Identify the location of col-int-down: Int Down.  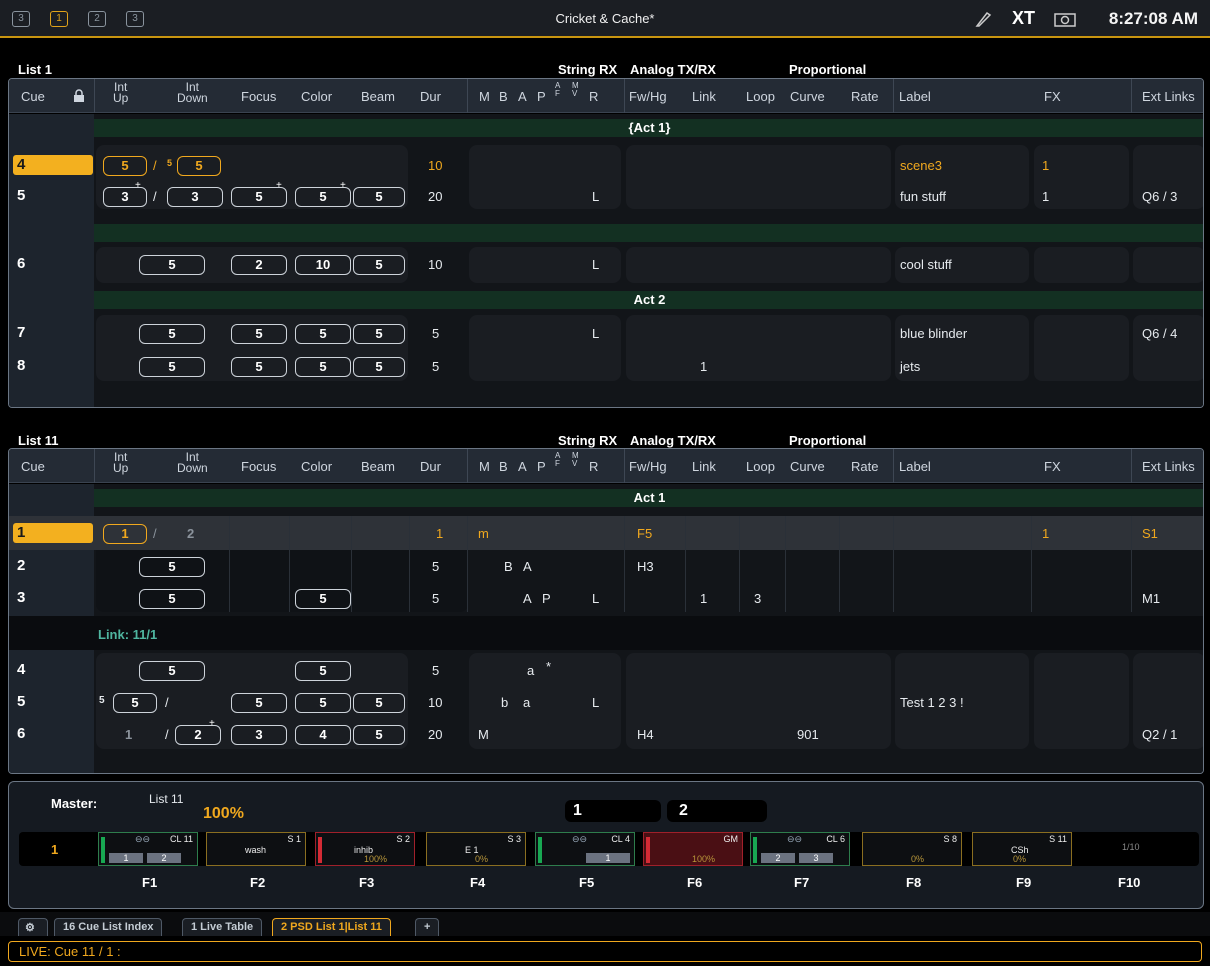
(192, 462).